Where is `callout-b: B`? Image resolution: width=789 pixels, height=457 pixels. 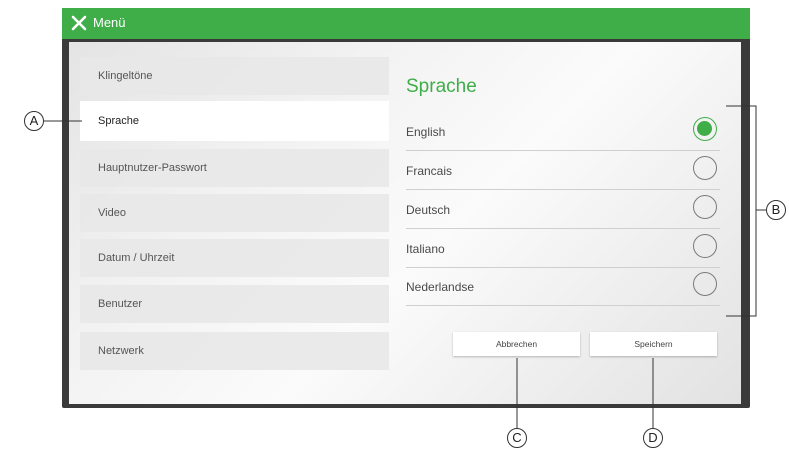 callout-b: B is located at coordinates (776, 210).